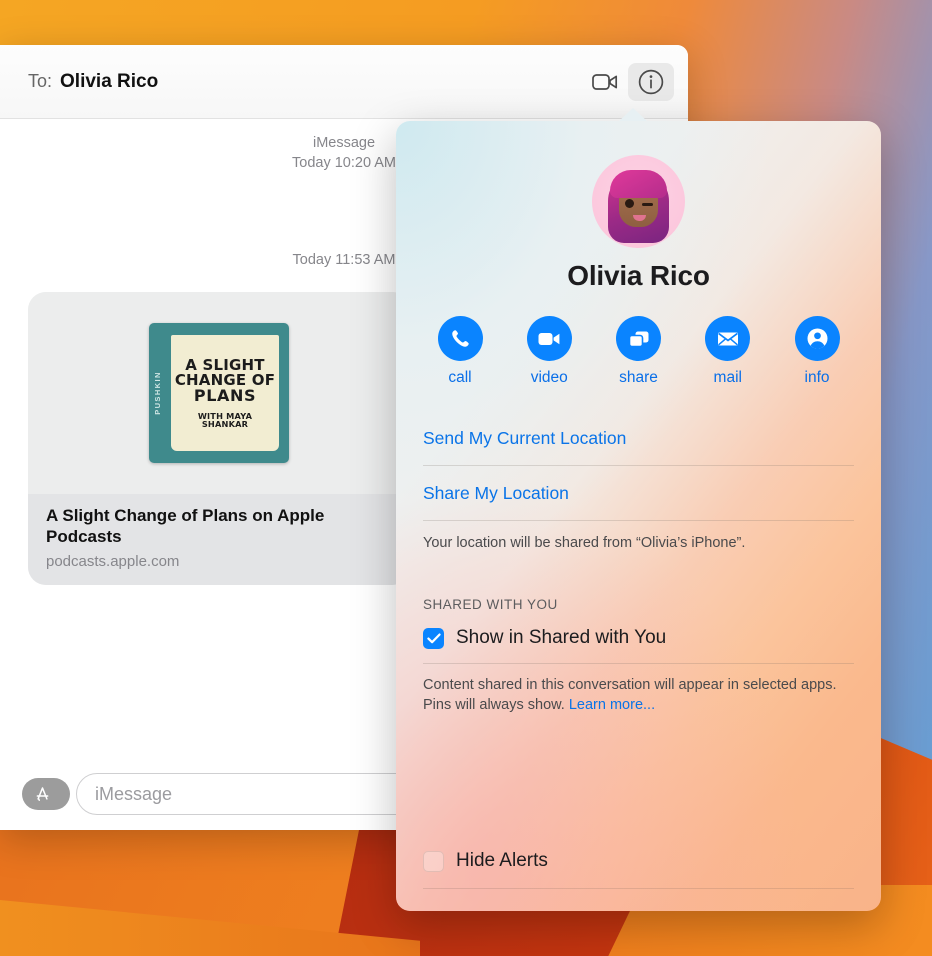 Image resolution: width=932 pixels, height=956 pixels. What do you see at coordinates (460, 377) in the screenshot?
I see `action-call-label: call` at bounding box center [460, 377].